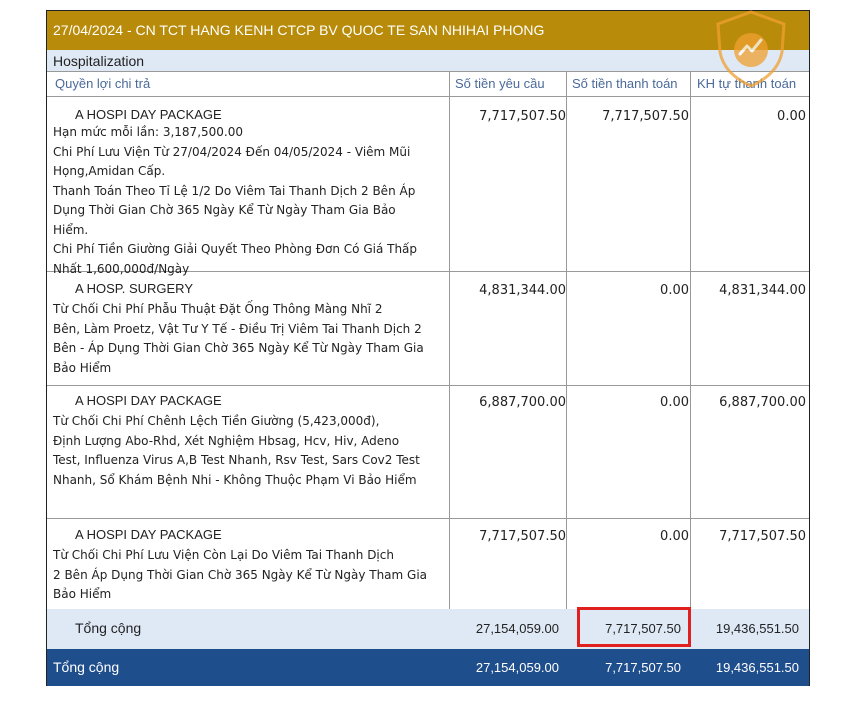 The width and height of the screenshot is (847, 710). Describe the element at coordinates (428, 61) in the screenshot. I see `section-label: Hospitalization` at that location.